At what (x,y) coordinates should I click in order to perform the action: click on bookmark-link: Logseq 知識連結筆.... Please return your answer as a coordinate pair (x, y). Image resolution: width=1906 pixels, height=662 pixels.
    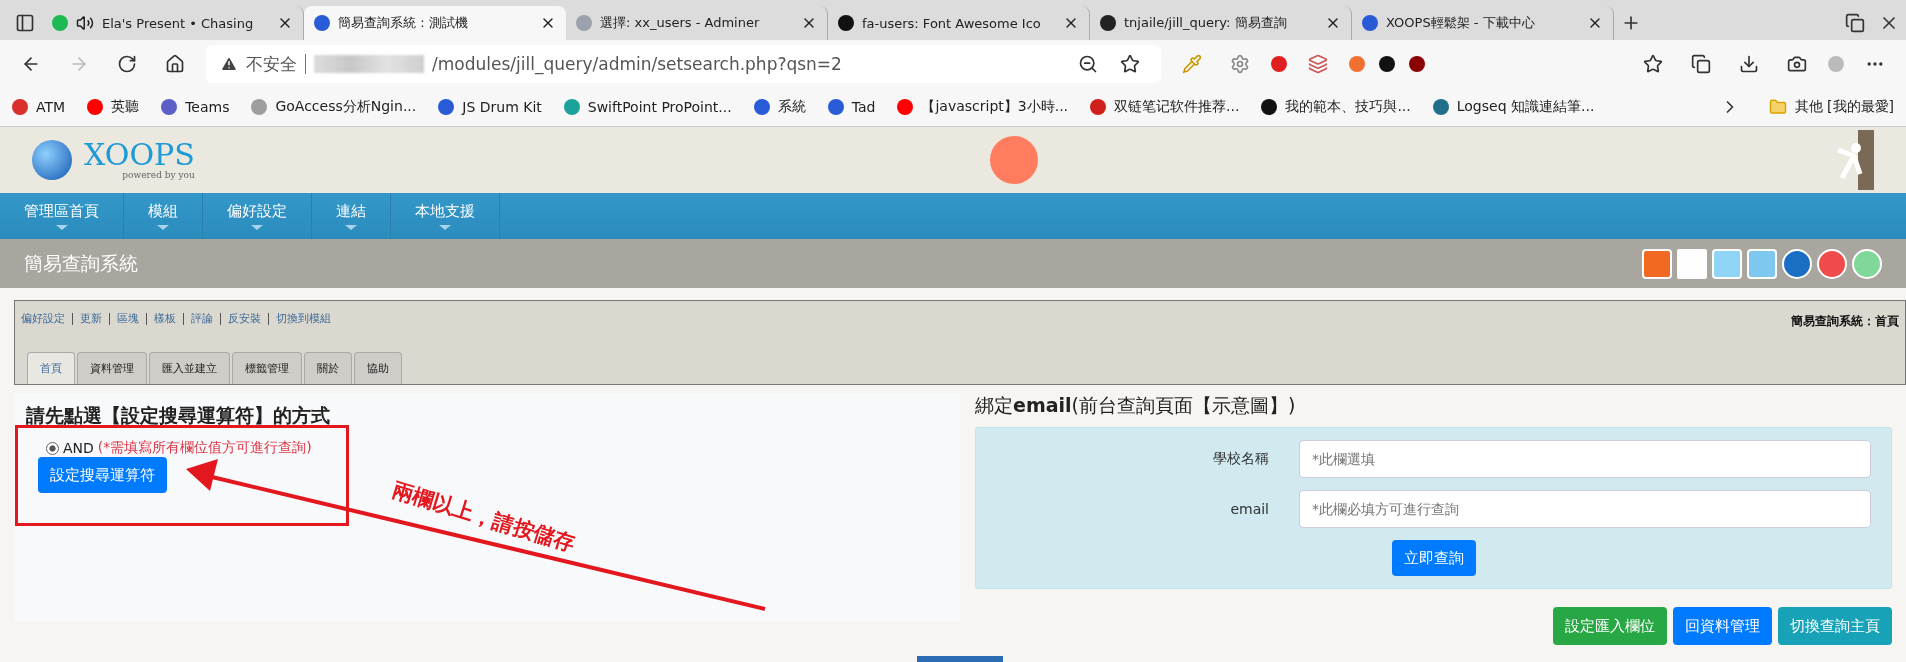
    Looking at the image, I should click on (1513, 107).